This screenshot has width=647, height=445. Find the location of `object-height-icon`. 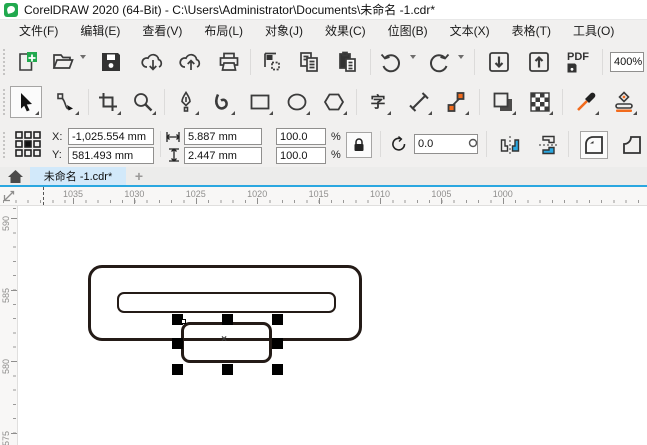

object-height-icon is located at coordinates (174, 155).